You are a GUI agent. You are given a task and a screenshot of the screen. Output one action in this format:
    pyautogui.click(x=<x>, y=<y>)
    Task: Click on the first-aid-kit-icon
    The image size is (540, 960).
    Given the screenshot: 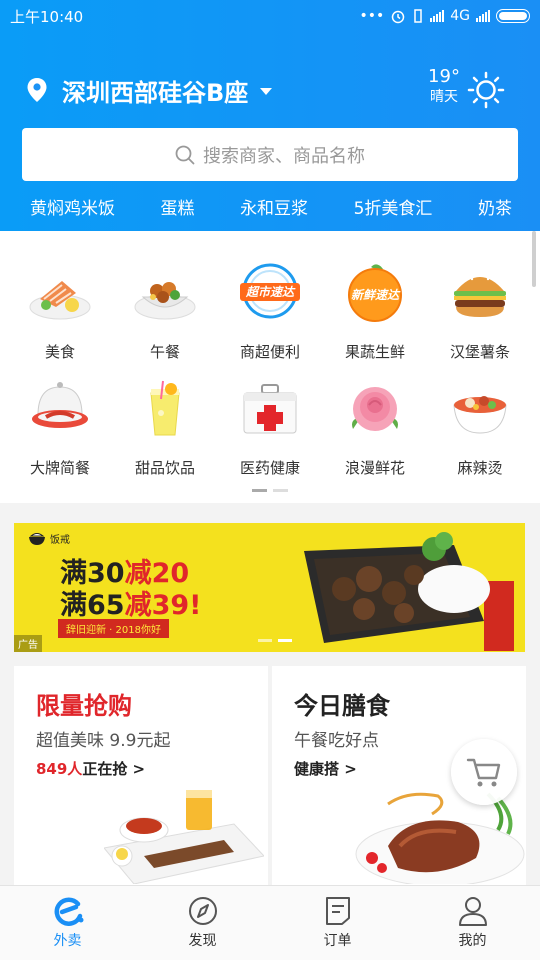 What is the action you would take?
    pyautogui.click(x=270, y=409)
    